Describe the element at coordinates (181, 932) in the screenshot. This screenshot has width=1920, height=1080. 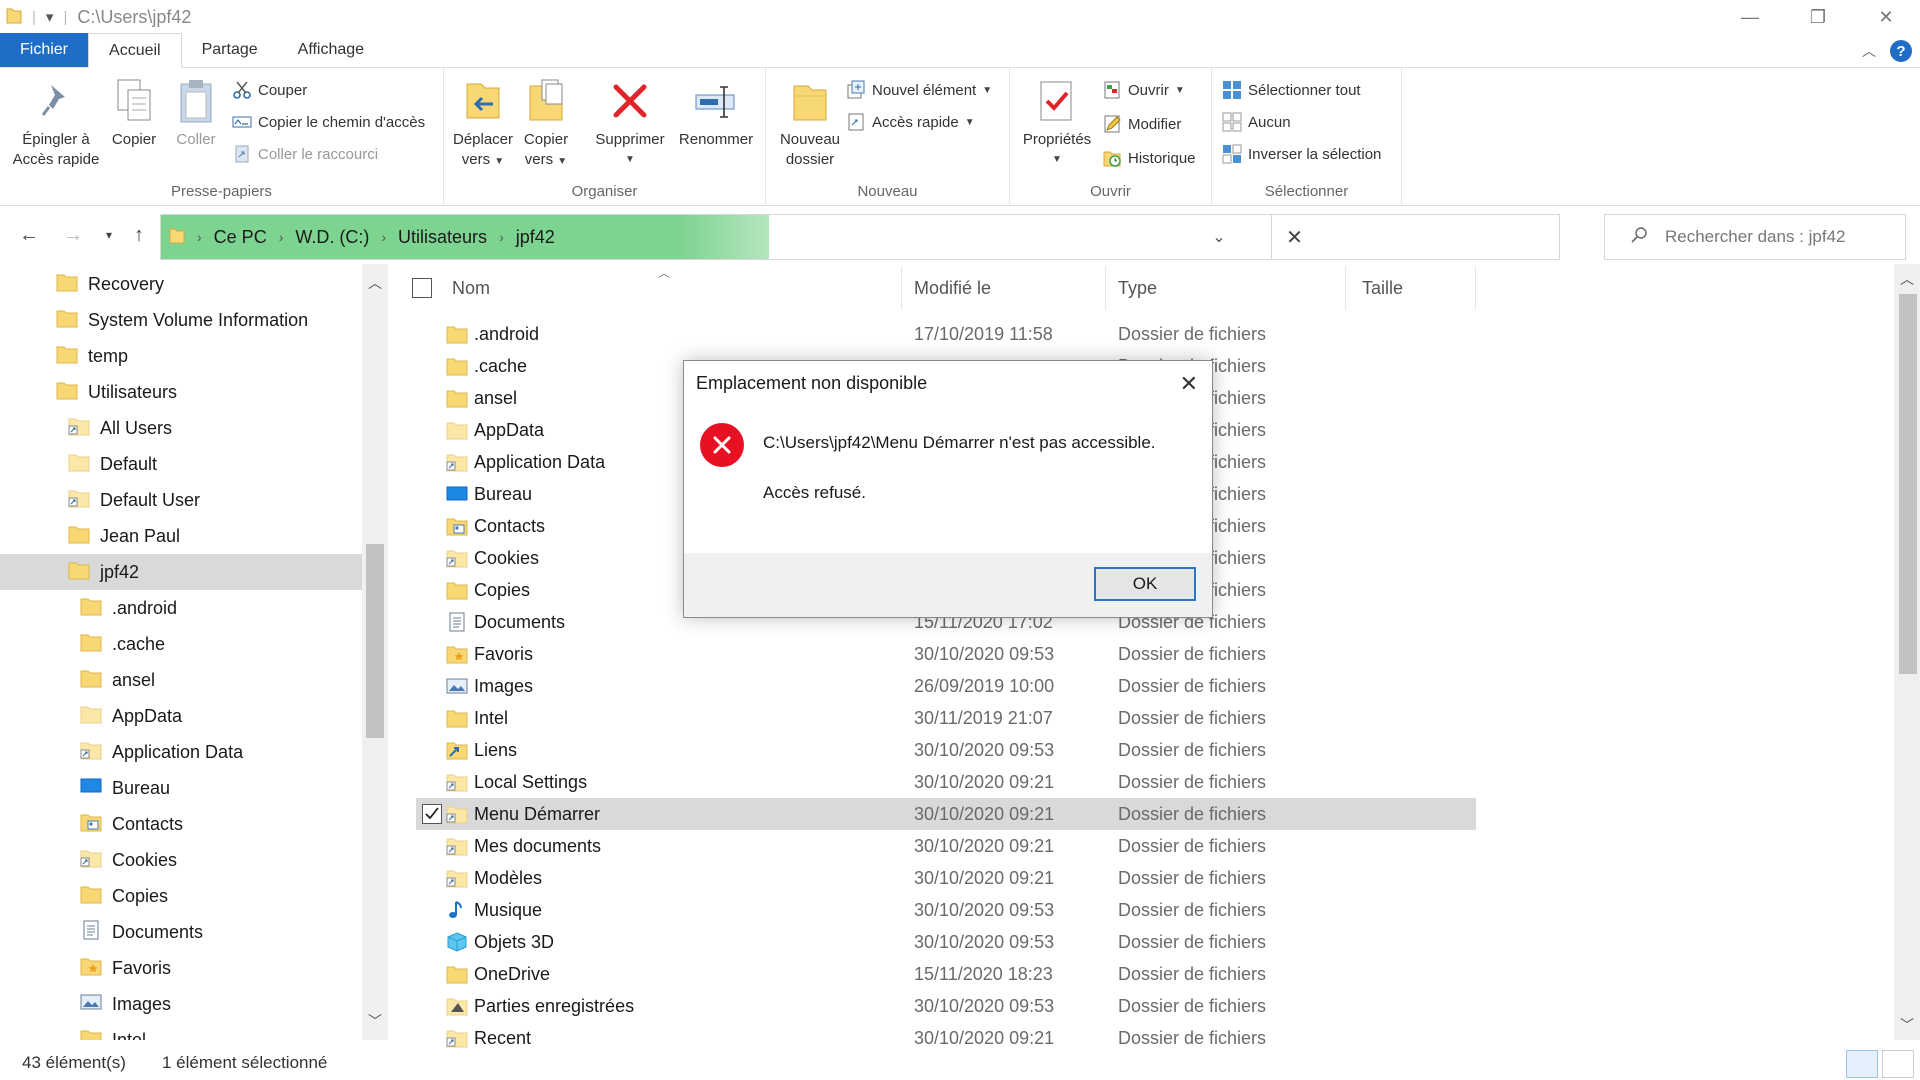
I see `tree-item: Documents` at that location.